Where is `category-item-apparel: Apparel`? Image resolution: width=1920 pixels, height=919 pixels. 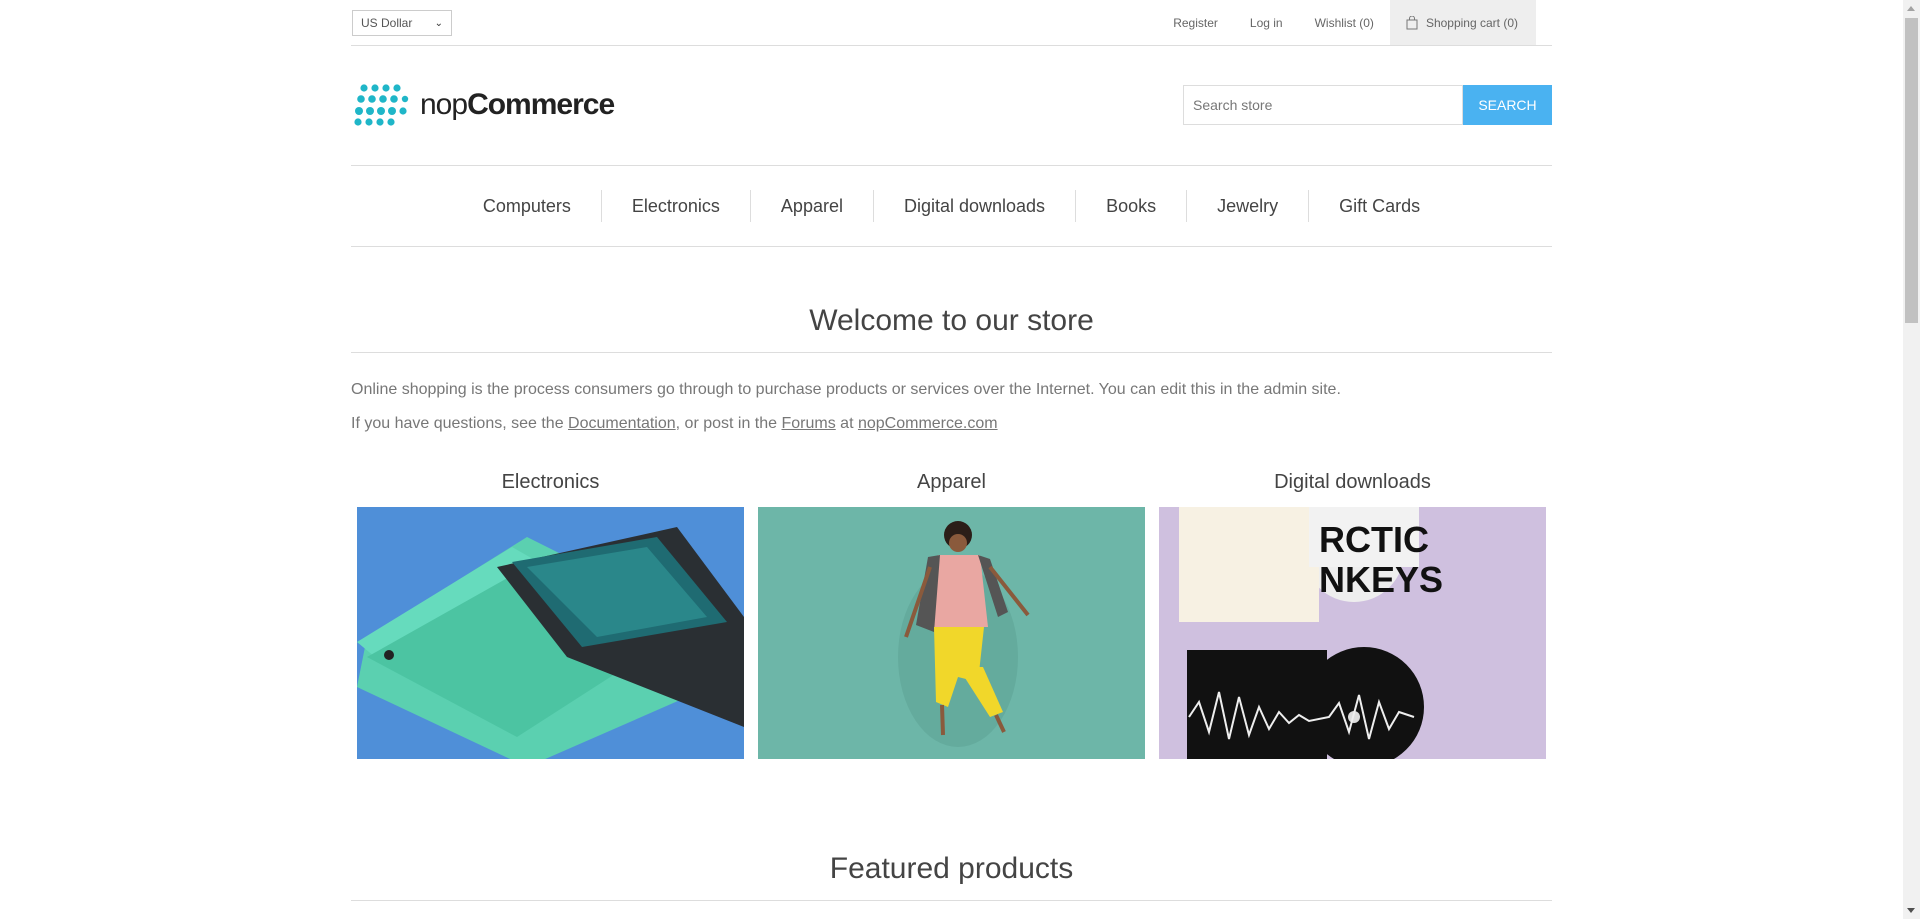
category-item-apparel: Apparel is located at coordinates (951, 613).